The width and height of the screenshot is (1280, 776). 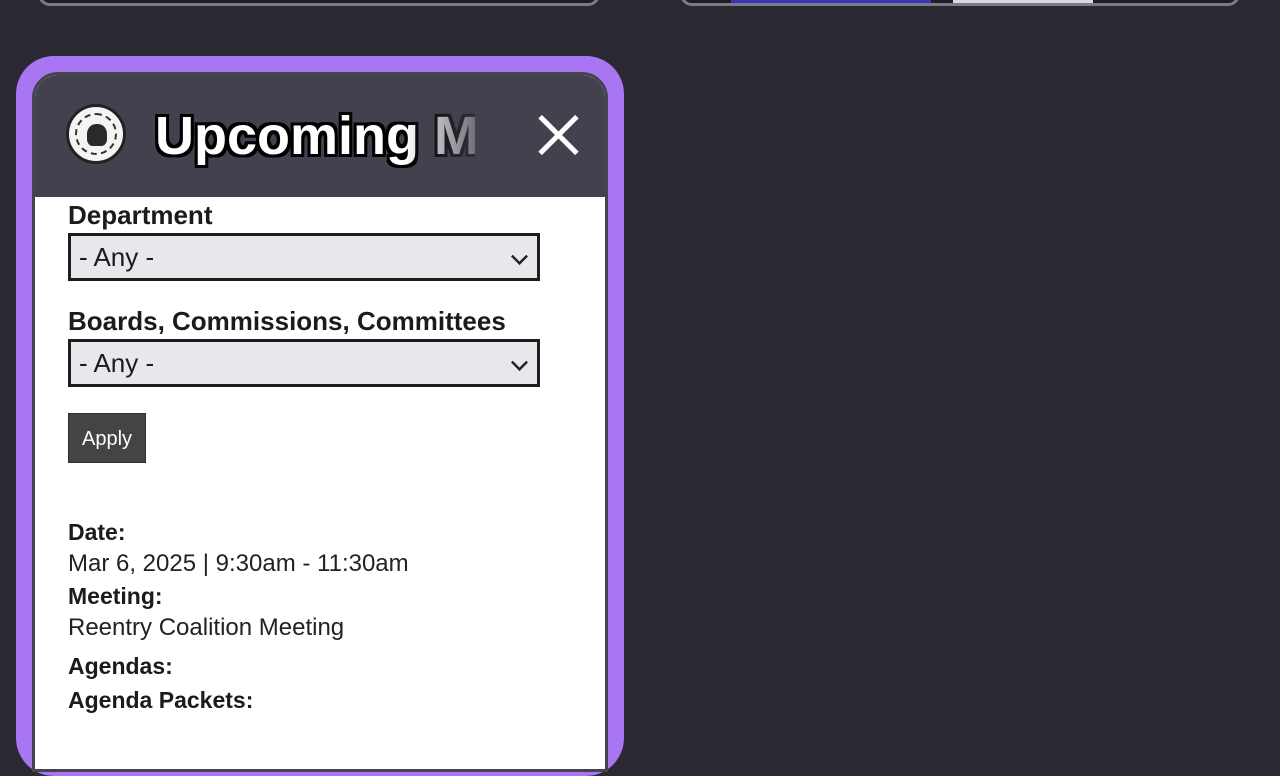 What do you see at coordinates (120, 666) in the screenshot?
I see `agendas-label: Agendas:` at bounding box center [120, 666].